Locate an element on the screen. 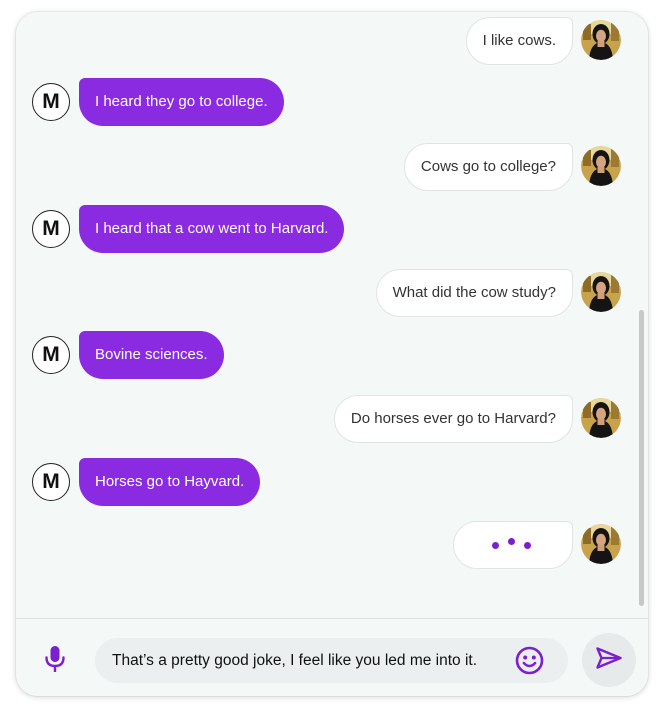 This screenshot has width=664, height=720. message-row-user: Do horses ever go to Harvard? is located at coordinates (332, 419).